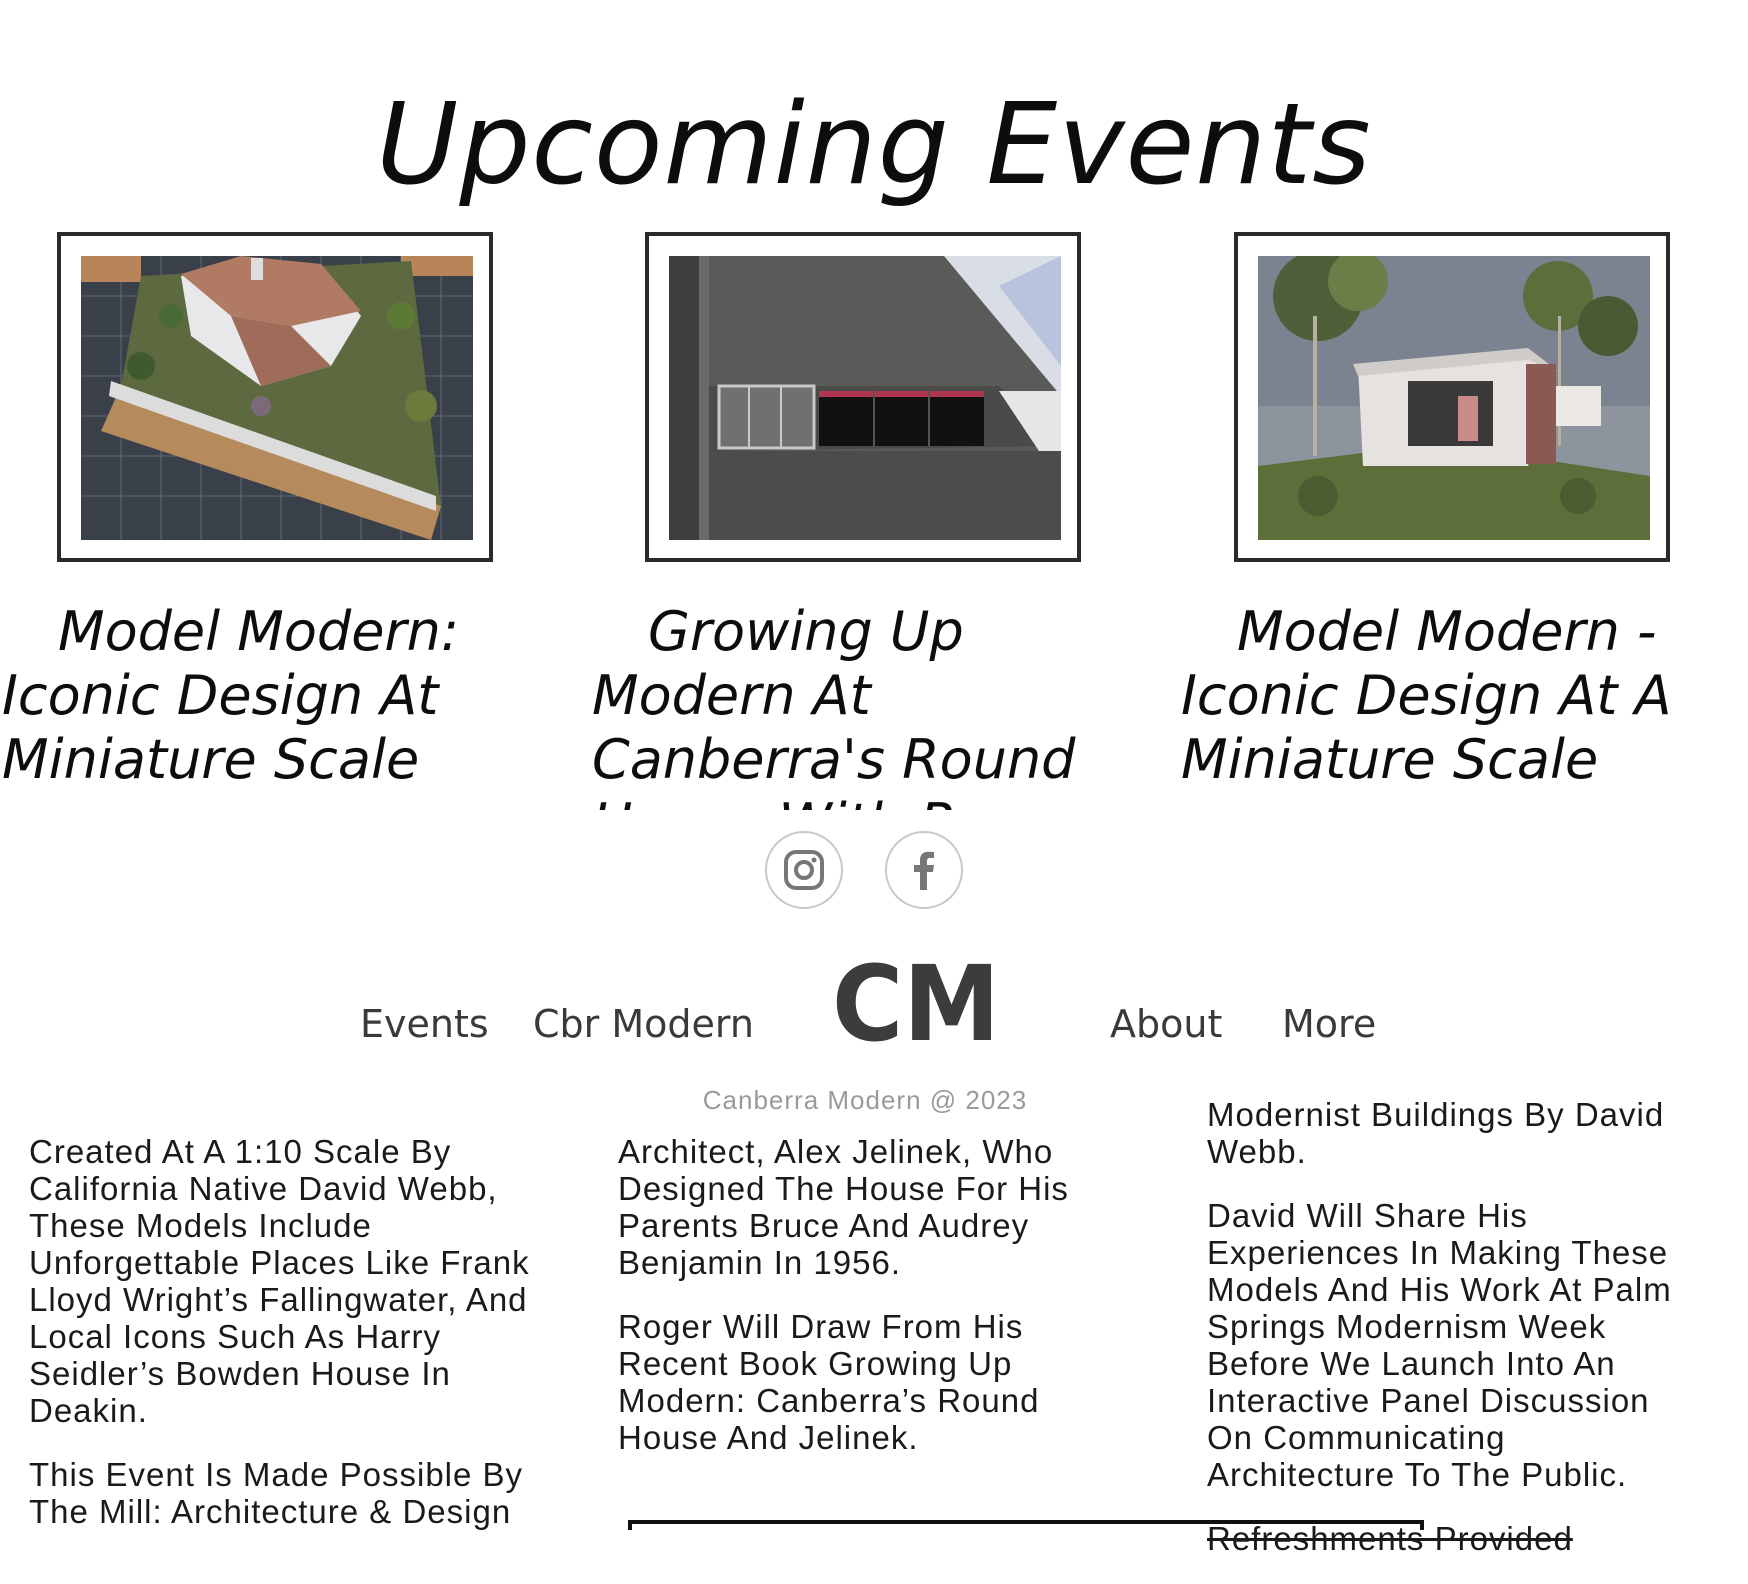  I want to click on instagram-icon, so click(804, 870).